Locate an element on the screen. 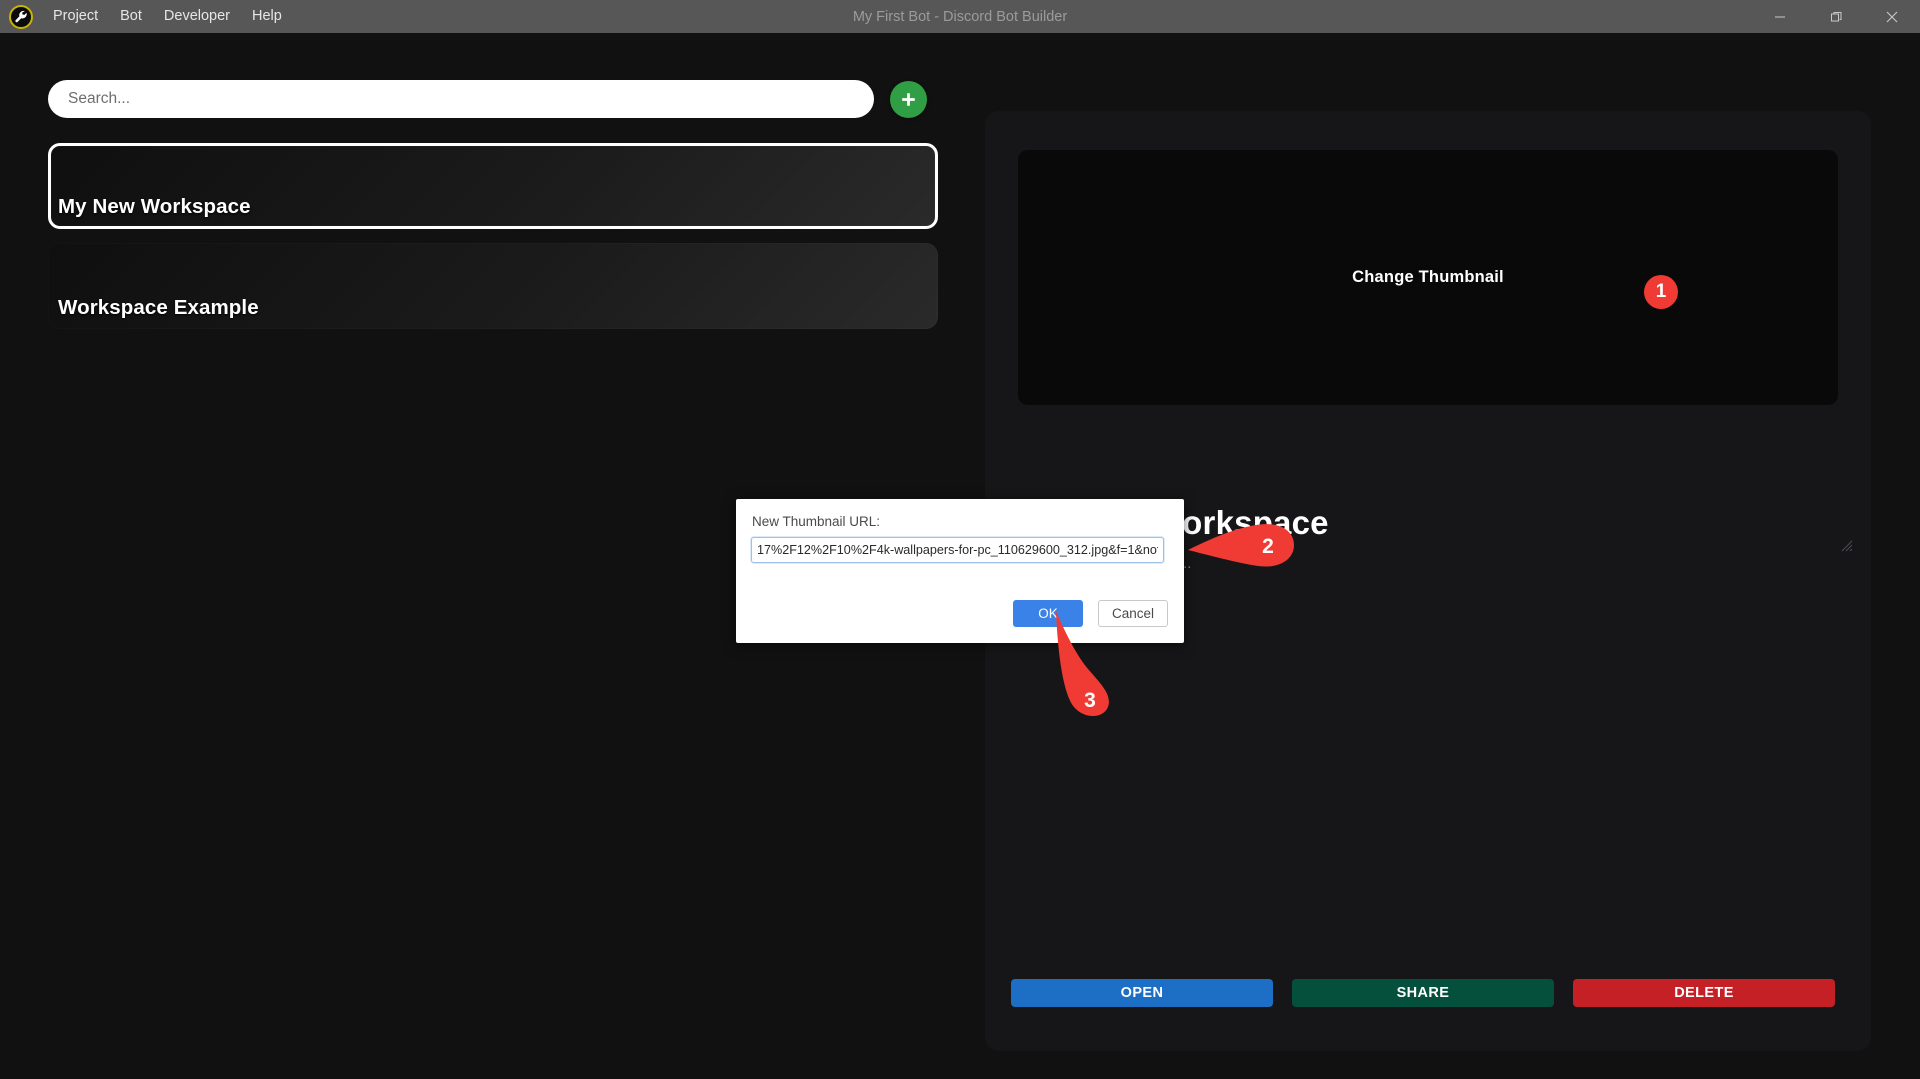 Image resolution: width=1920 pixels, height=1079 pixels. app-logo is located at coordinates (21, 16).